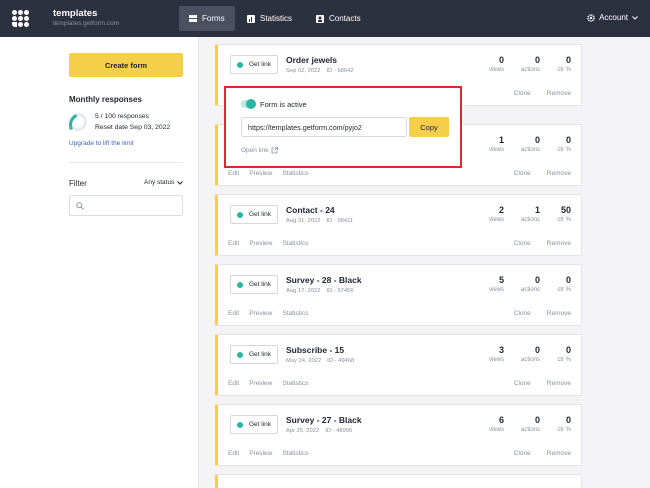 Image resolution: width=650 pixels, height=488 pixels. Describe the element at coordinates (20, 18) in the screenshot. I see `logo-icon` at that location.